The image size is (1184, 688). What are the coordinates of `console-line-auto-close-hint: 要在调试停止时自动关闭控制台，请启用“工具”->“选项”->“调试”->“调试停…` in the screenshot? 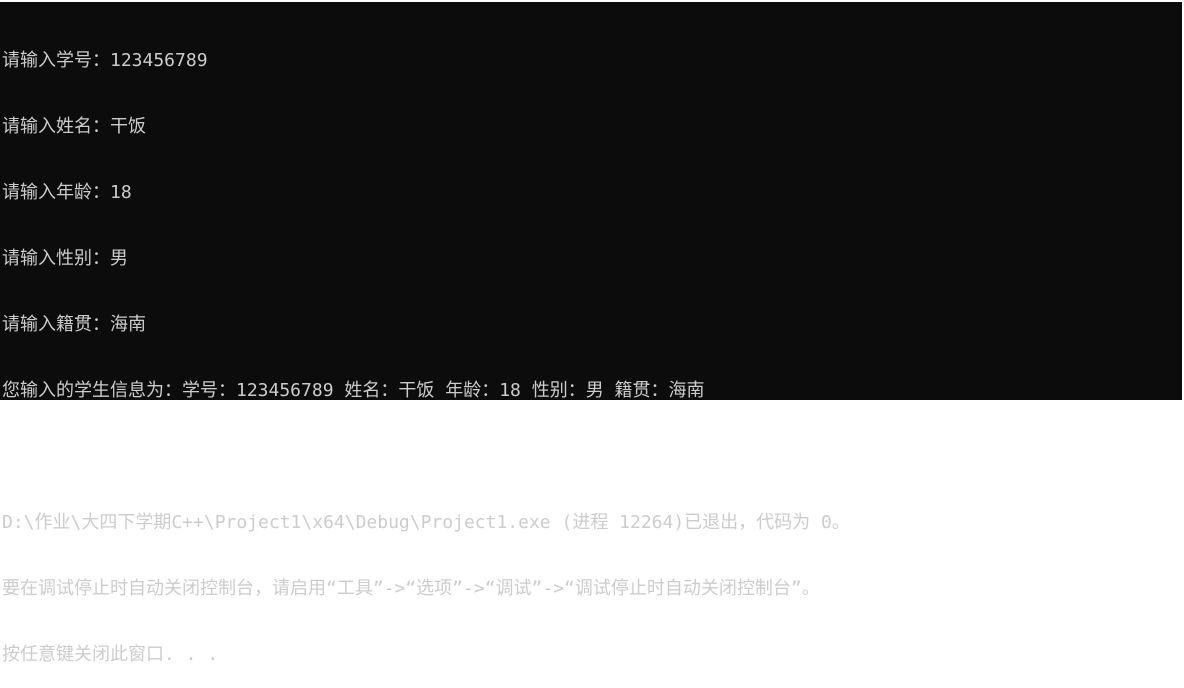 It's located at (411, 588).